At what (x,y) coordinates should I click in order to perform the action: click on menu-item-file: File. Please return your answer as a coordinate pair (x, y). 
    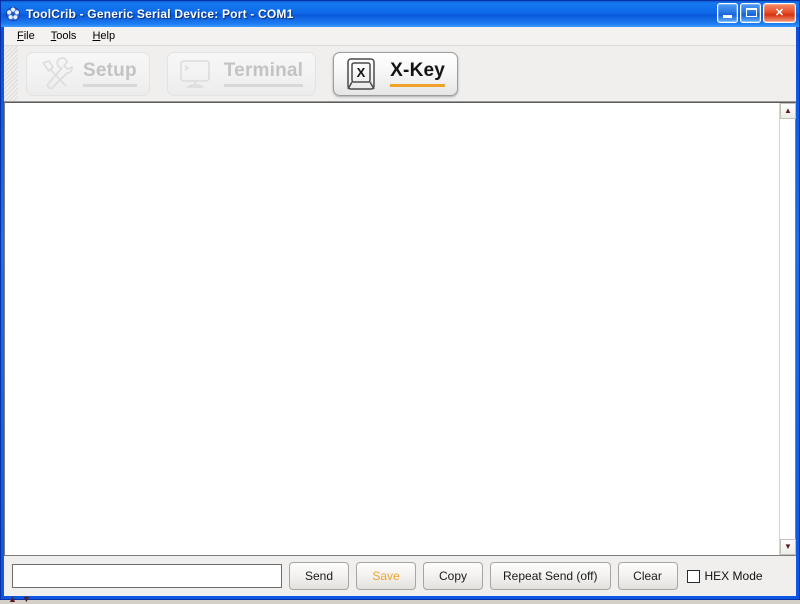
    Looking at the image, I should click on (27, 36).